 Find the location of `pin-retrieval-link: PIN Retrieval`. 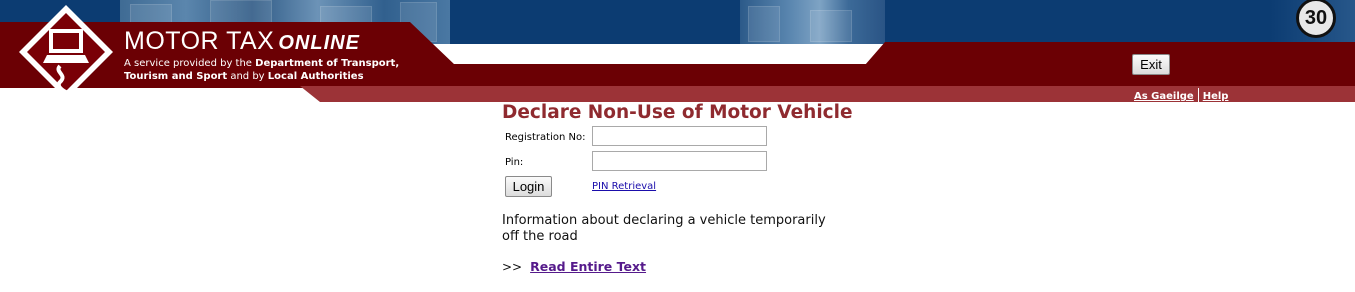

pin-retrieval-link: PIN Retrieval is located at coordinates (624, 186).